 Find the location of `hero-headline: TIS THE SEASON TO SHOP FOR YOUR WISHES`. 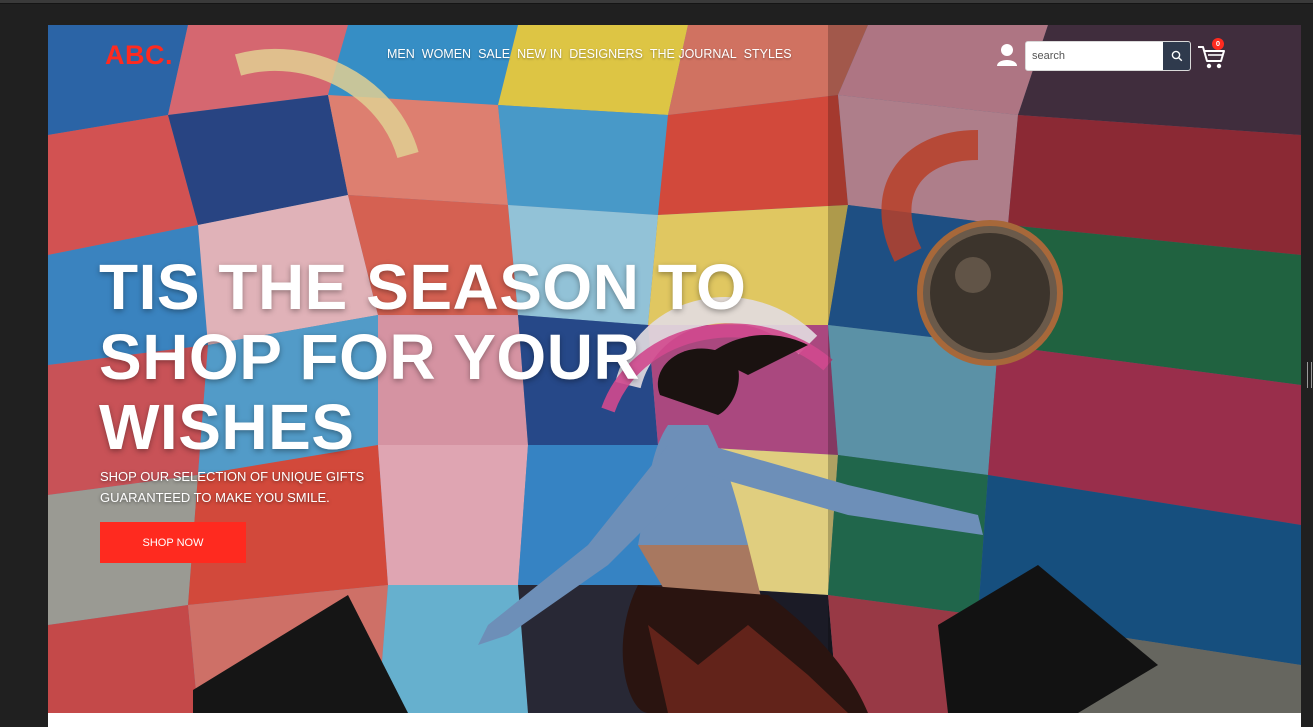

hero-headline: TIS THE SEASON TO SHOP FOR YOUR WISHES is located at coordinates (423, 357).